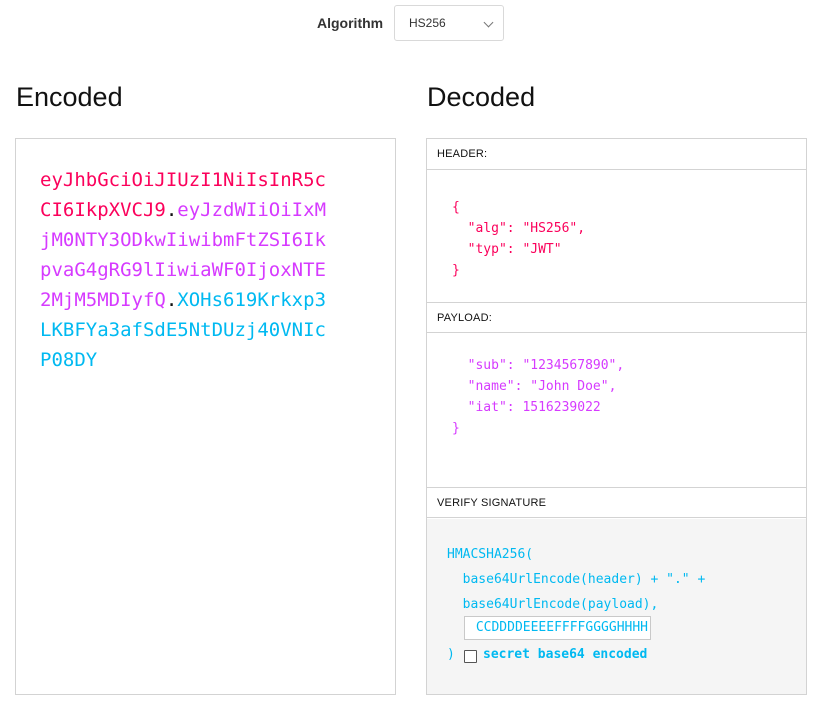 The width and height of the screenshot is (822, 709). Describe the element at coordinates (550, 228) in the screenshot. I see `json-value-alg: "HS256"` at that location.